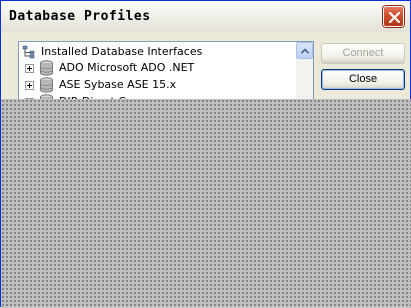 This screenshot has width=411, height=308. Describe the element at coordinates (363, 79) in the screenshot. I see `close-button: Close` at that location.